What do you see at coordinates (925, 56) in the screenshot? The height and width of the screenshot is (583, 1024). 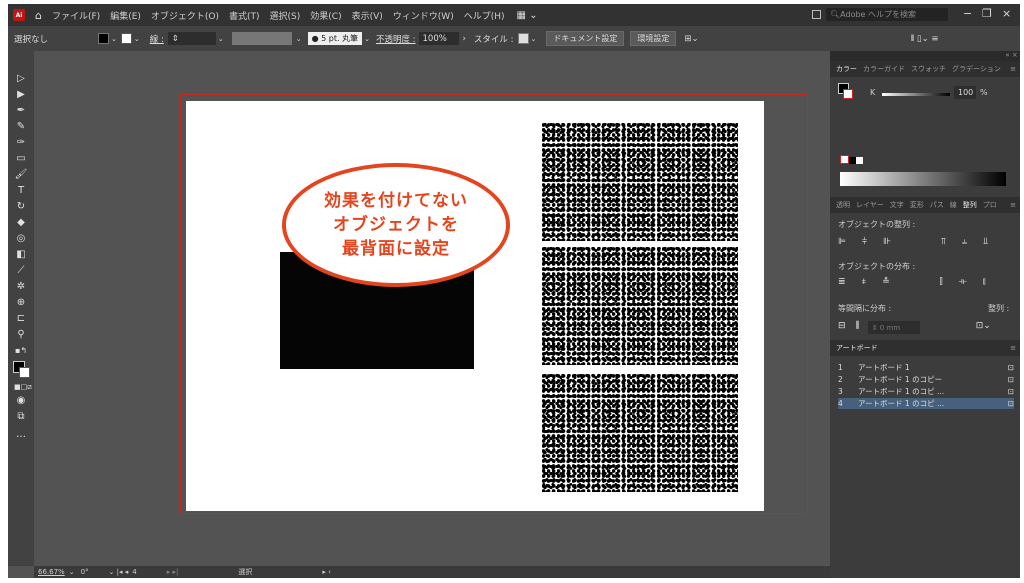 I see `dock-collapse-icon: « ×` at bounding box center [925, 56].